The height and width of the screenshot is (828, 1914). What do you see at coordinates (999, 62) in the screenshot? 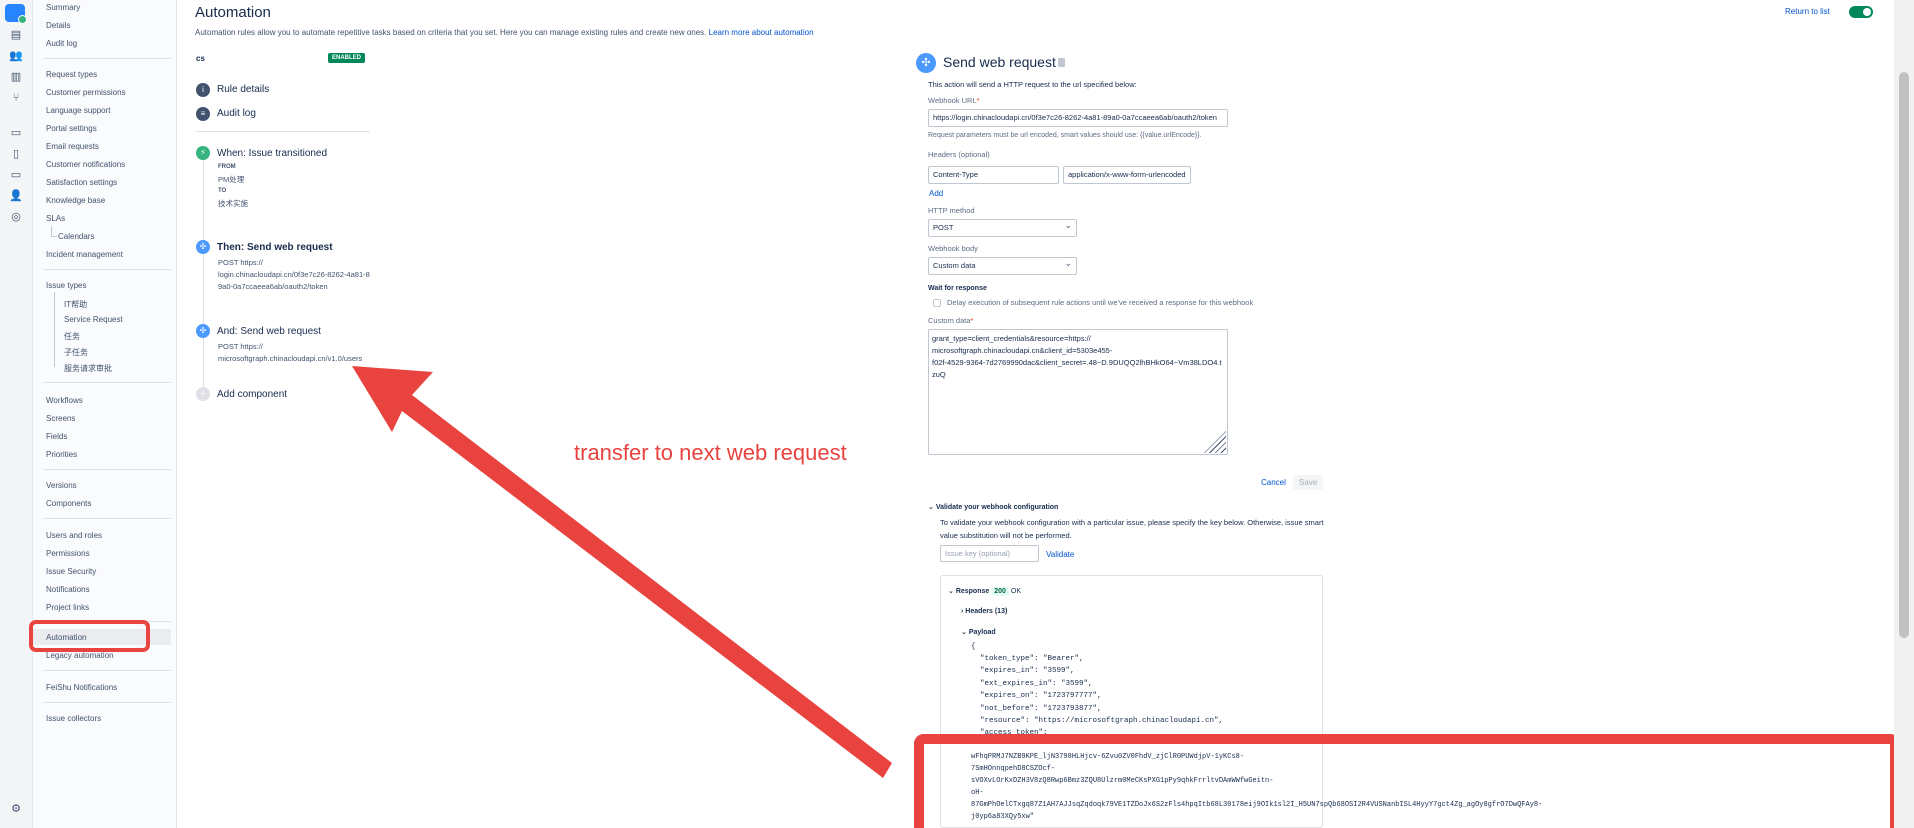
I see `panel-title: Send web request` at bounding box center [999, 62].